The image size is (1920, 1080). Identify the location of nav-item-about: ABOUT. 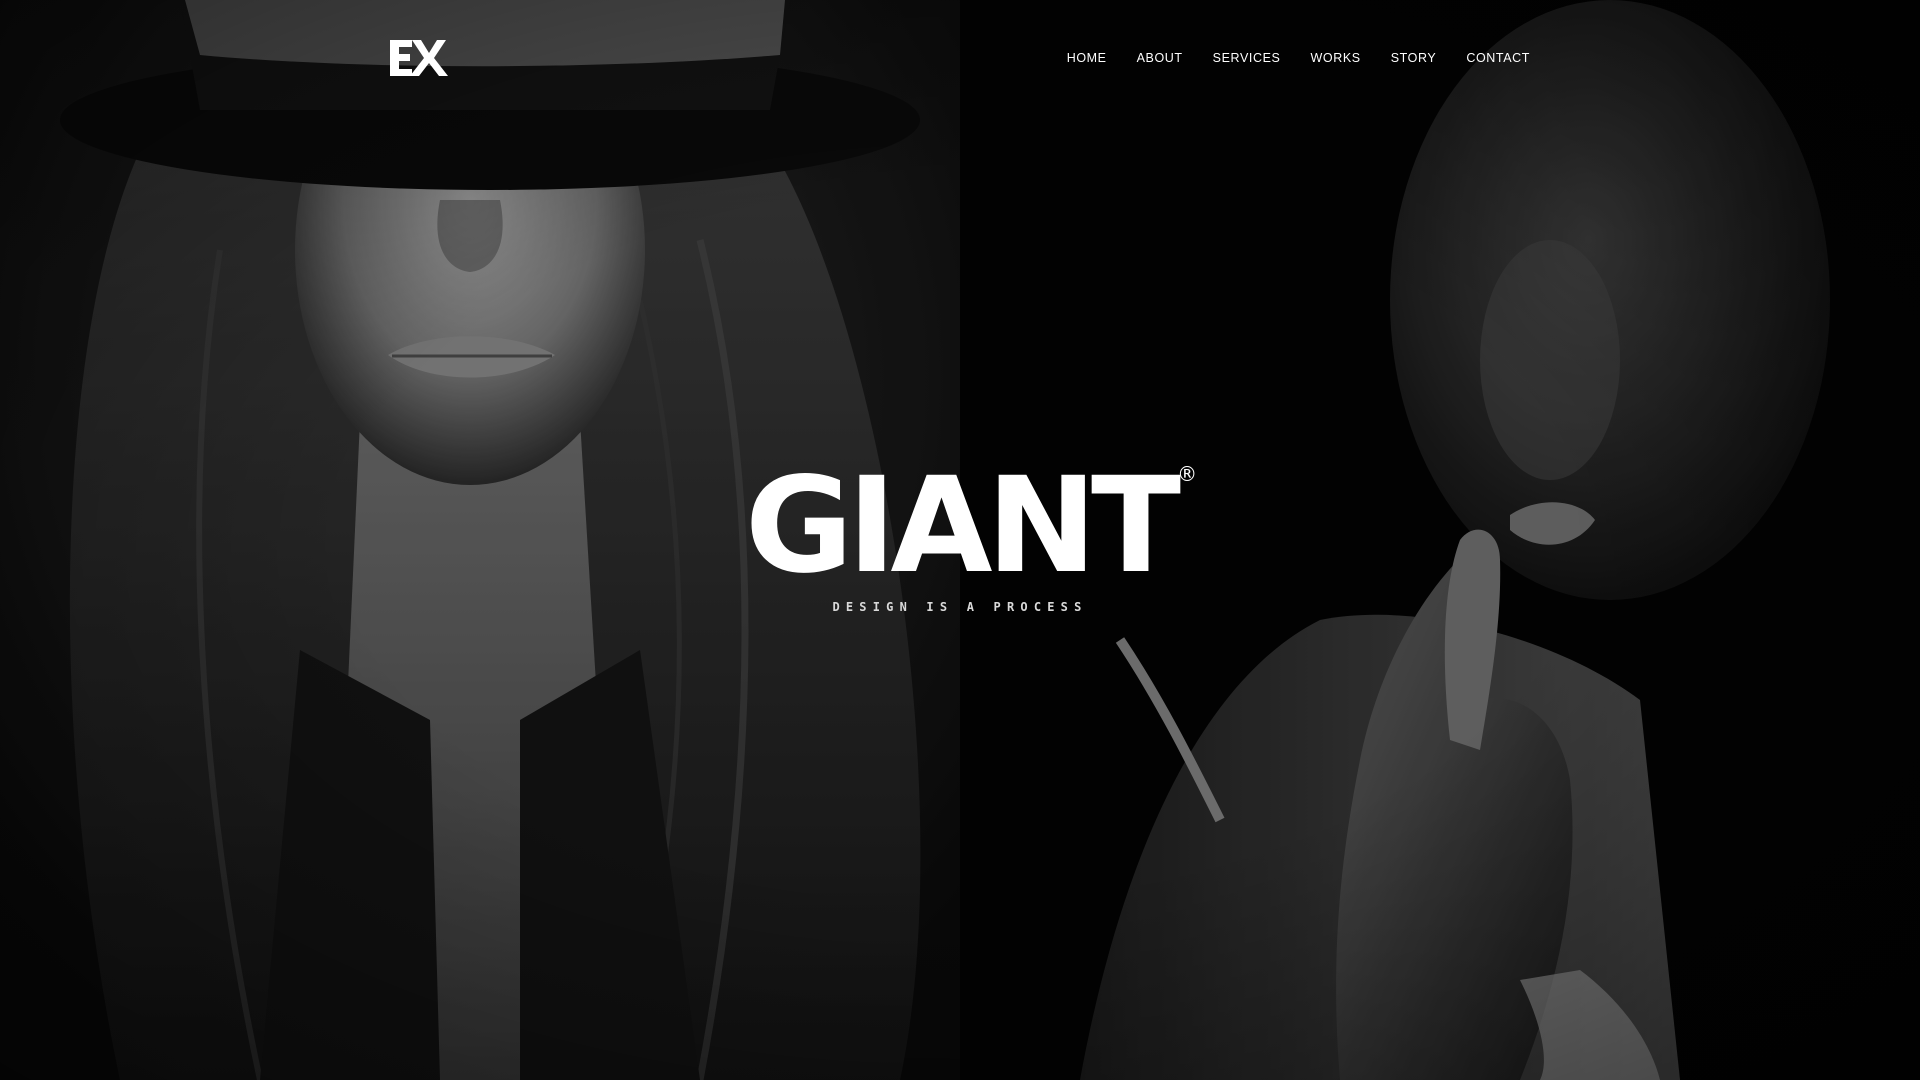
(1160, 58).